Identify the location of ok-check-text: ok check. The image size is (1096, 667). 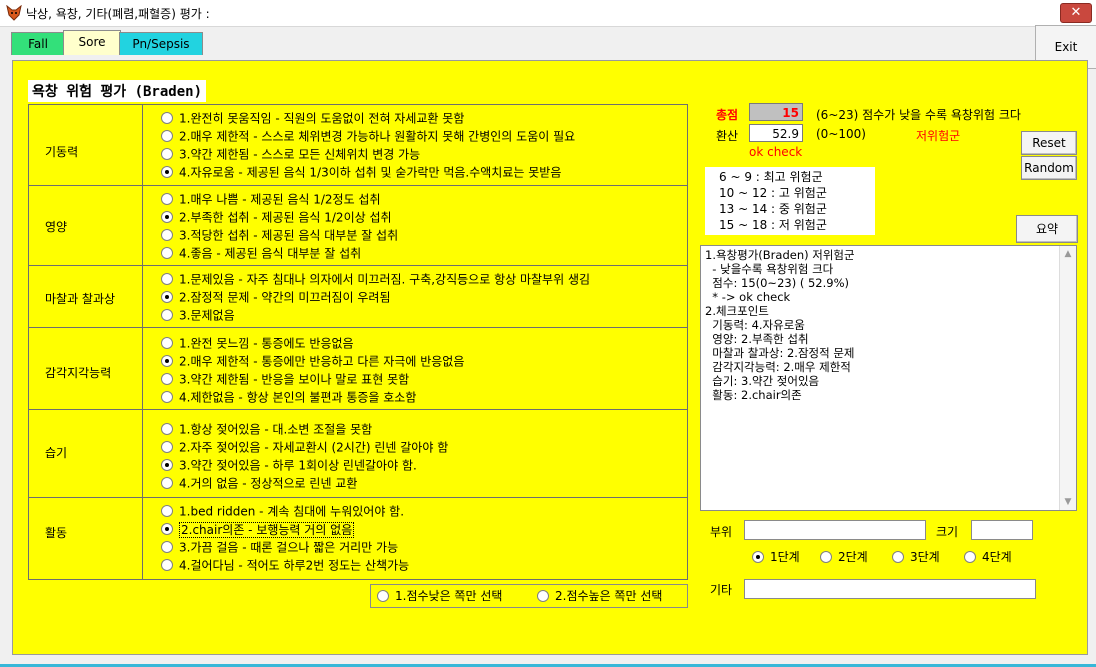
(776, 152).